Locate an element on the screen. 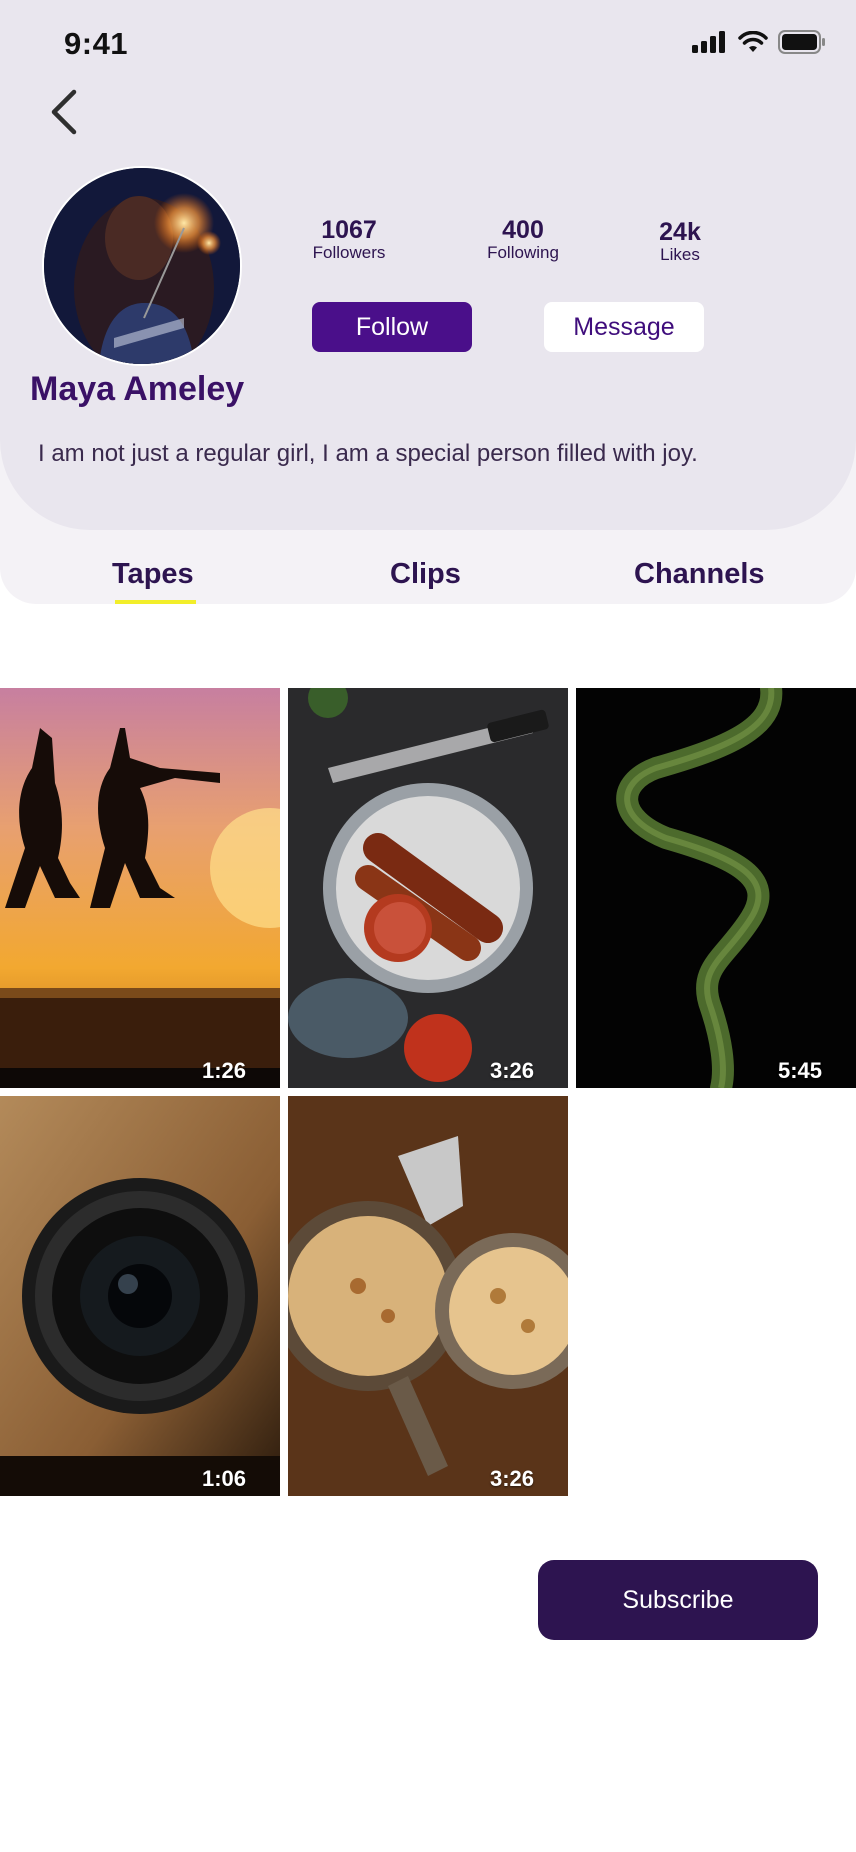 Image resolution: width=856 pixels, height=1852 pixels. tab-clips: Clips is located at coordinates (425, 574).